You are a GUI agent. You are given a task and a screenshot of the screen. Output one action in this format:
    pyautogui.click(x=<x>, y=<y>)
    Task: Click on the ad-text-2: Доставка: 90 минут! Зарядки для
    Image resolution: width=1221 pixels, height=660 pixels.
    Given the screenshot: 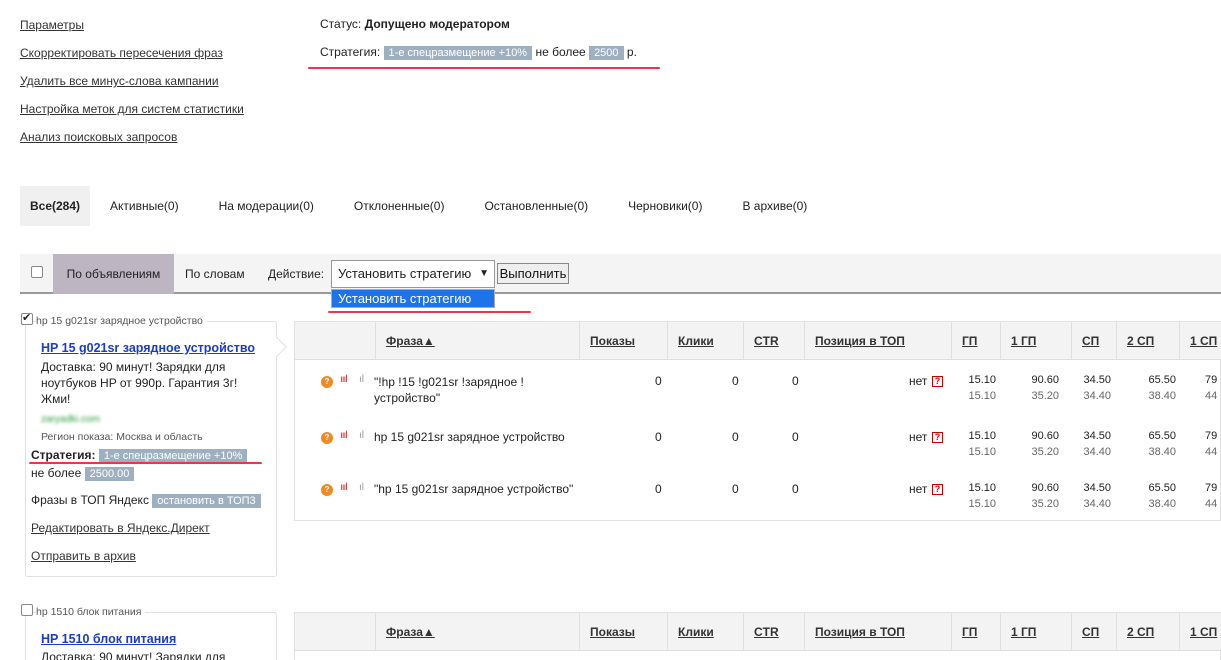 What is the action you would take?
    pyautogui.click(x=133, y=655)
    